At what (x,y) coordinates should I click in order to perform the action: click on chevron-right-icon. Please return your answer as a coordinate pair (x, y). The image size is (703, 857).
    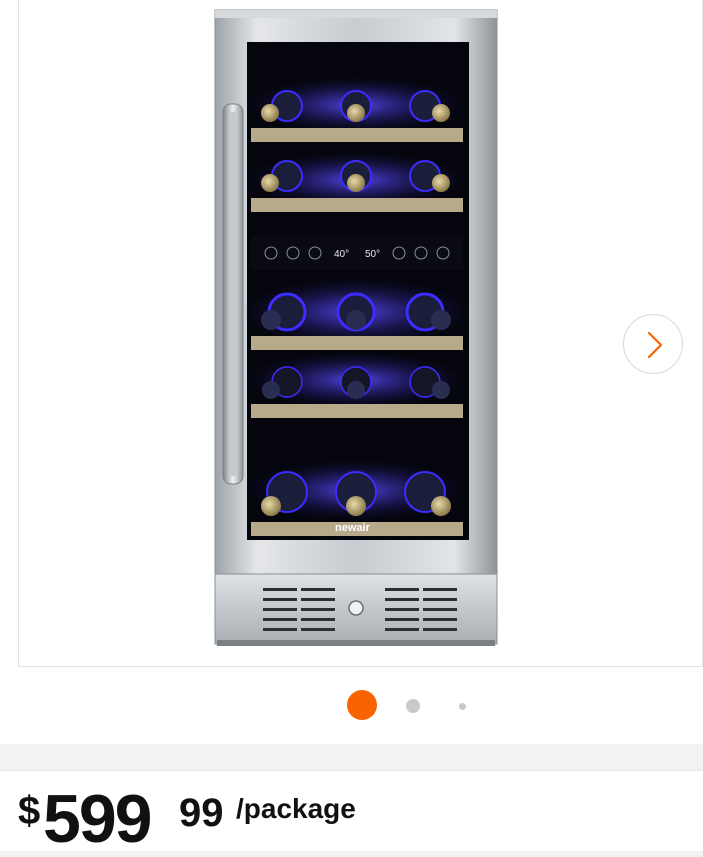
    Looking at the image, I should click on (655, 345).